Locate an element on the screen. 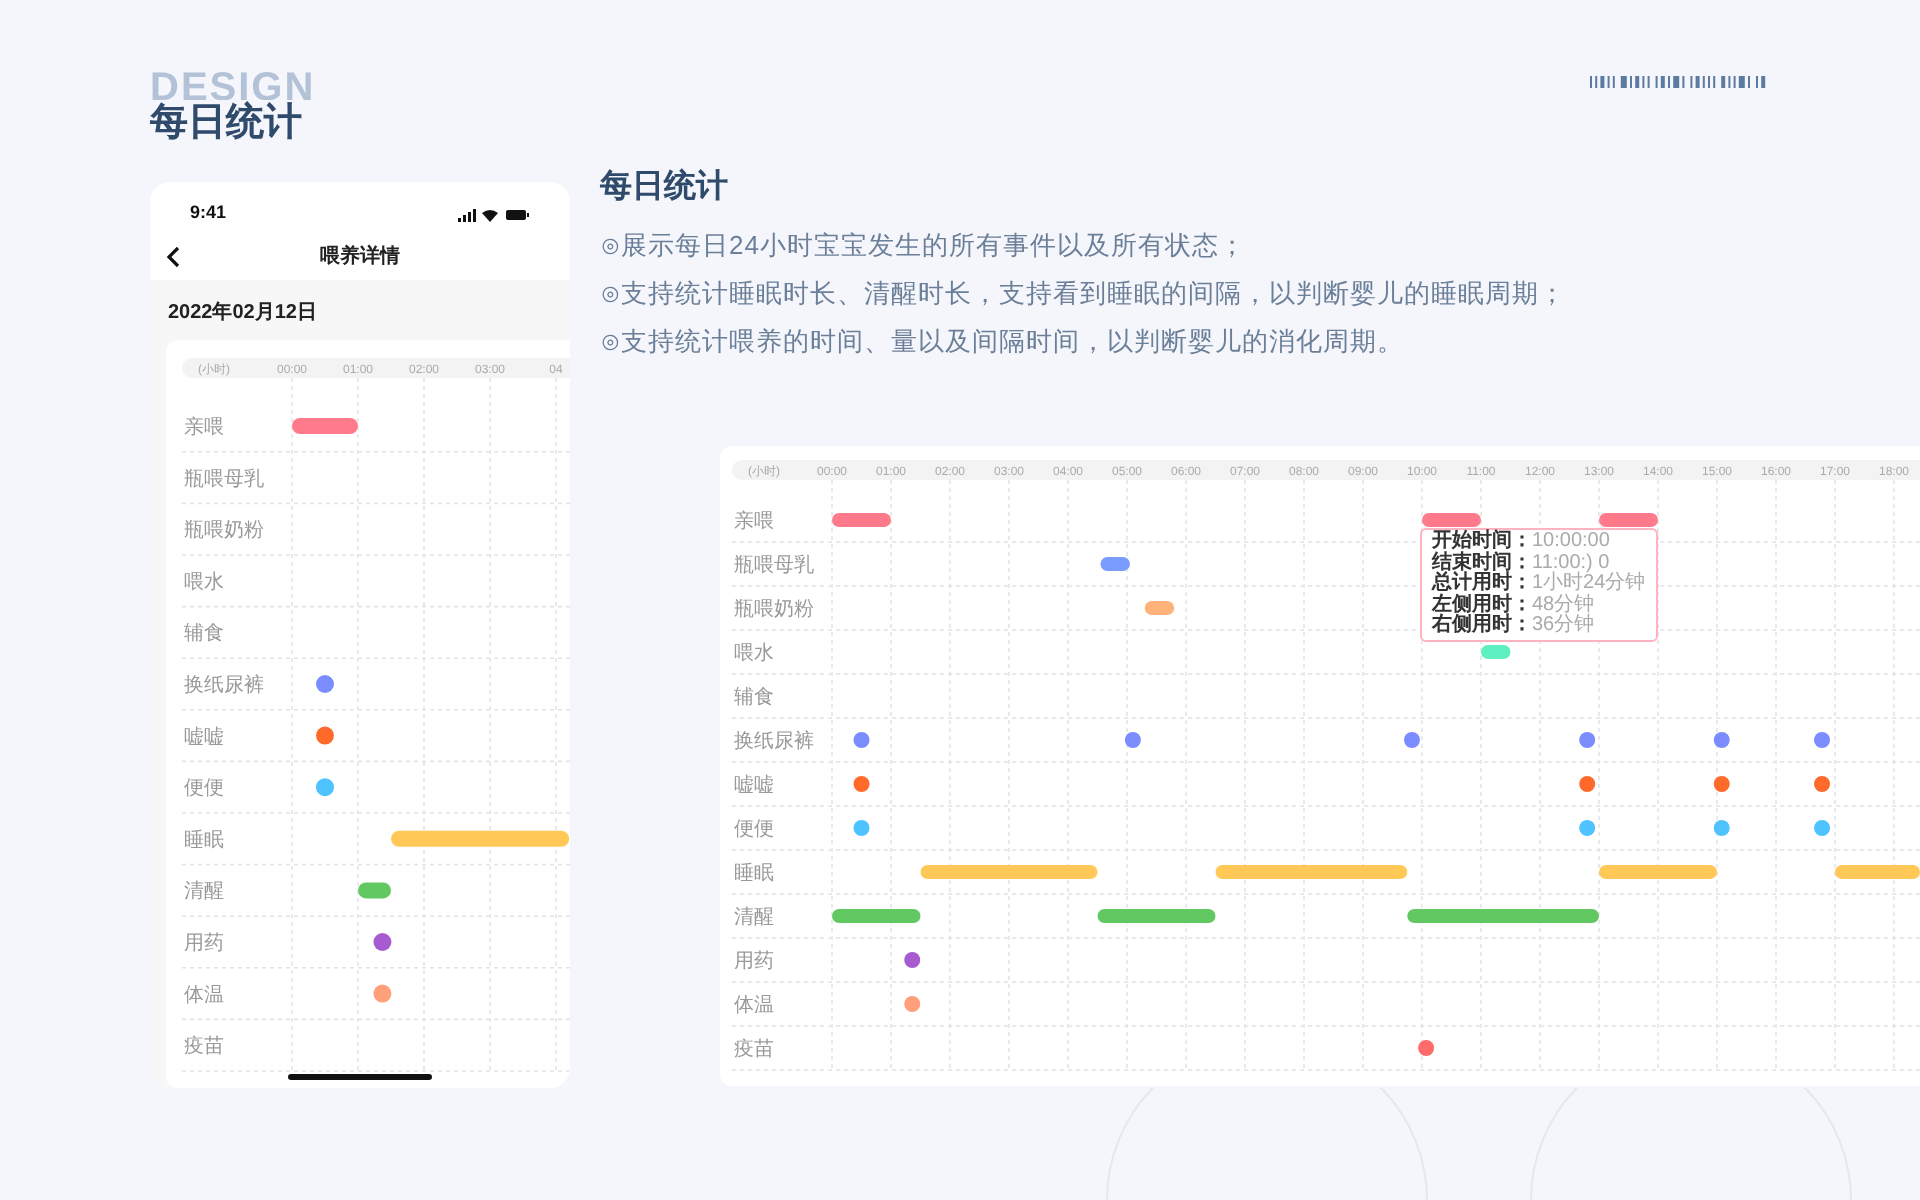 This screenshot has width=1920, height=1200. nav-title: 喂养详情 is located at coordinates (360, 256).